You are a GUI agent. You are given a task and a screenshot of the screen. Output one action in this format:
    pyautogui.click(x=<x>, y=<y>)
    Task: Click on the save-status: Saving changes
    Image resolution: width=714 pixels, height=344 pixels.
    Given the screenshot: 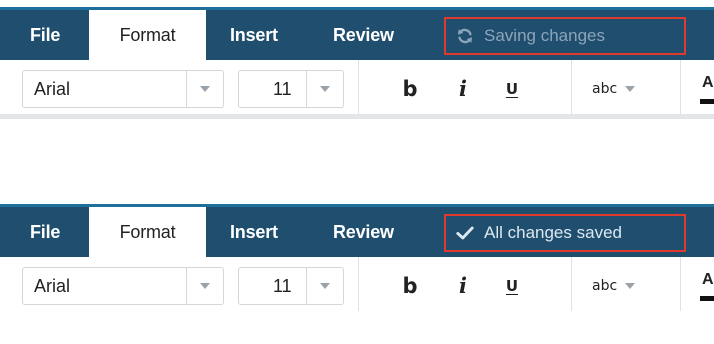 What is the action you would take?
    pyautogui.click(x=530, y=36)
    